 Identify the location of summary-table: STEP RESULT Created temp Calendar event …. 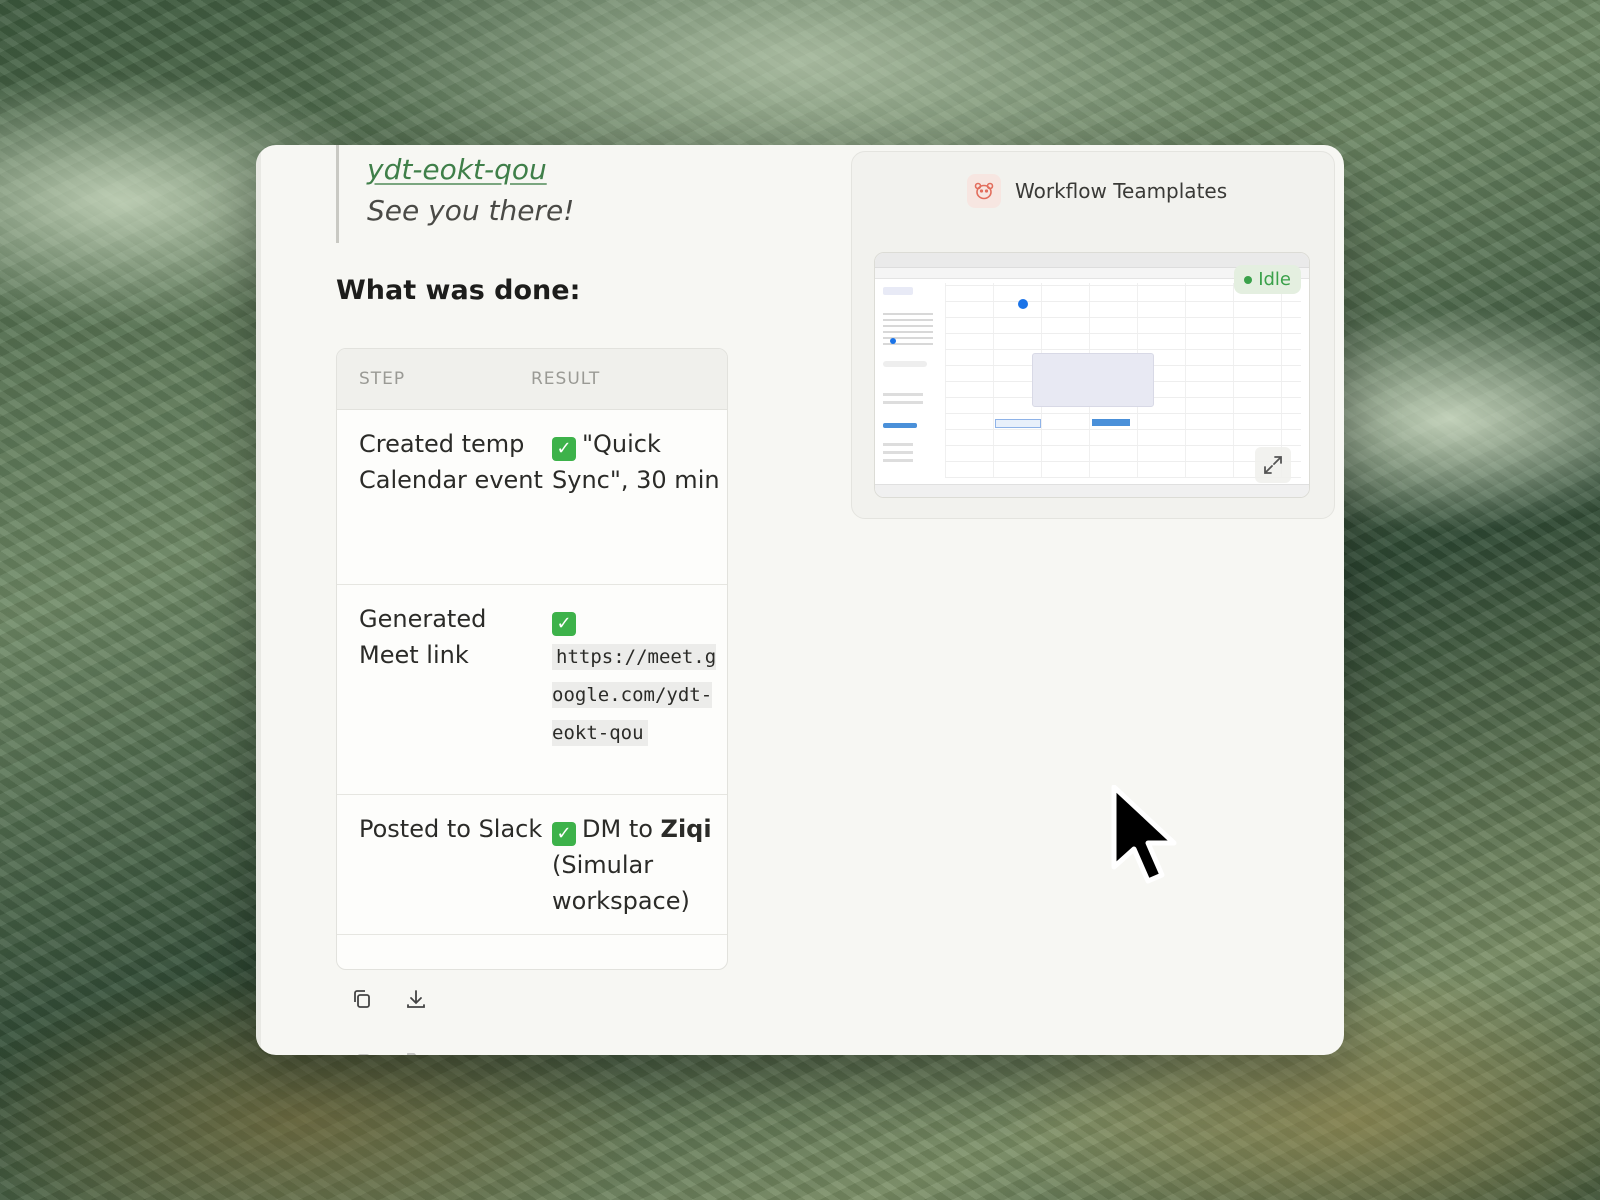
(532, 659).